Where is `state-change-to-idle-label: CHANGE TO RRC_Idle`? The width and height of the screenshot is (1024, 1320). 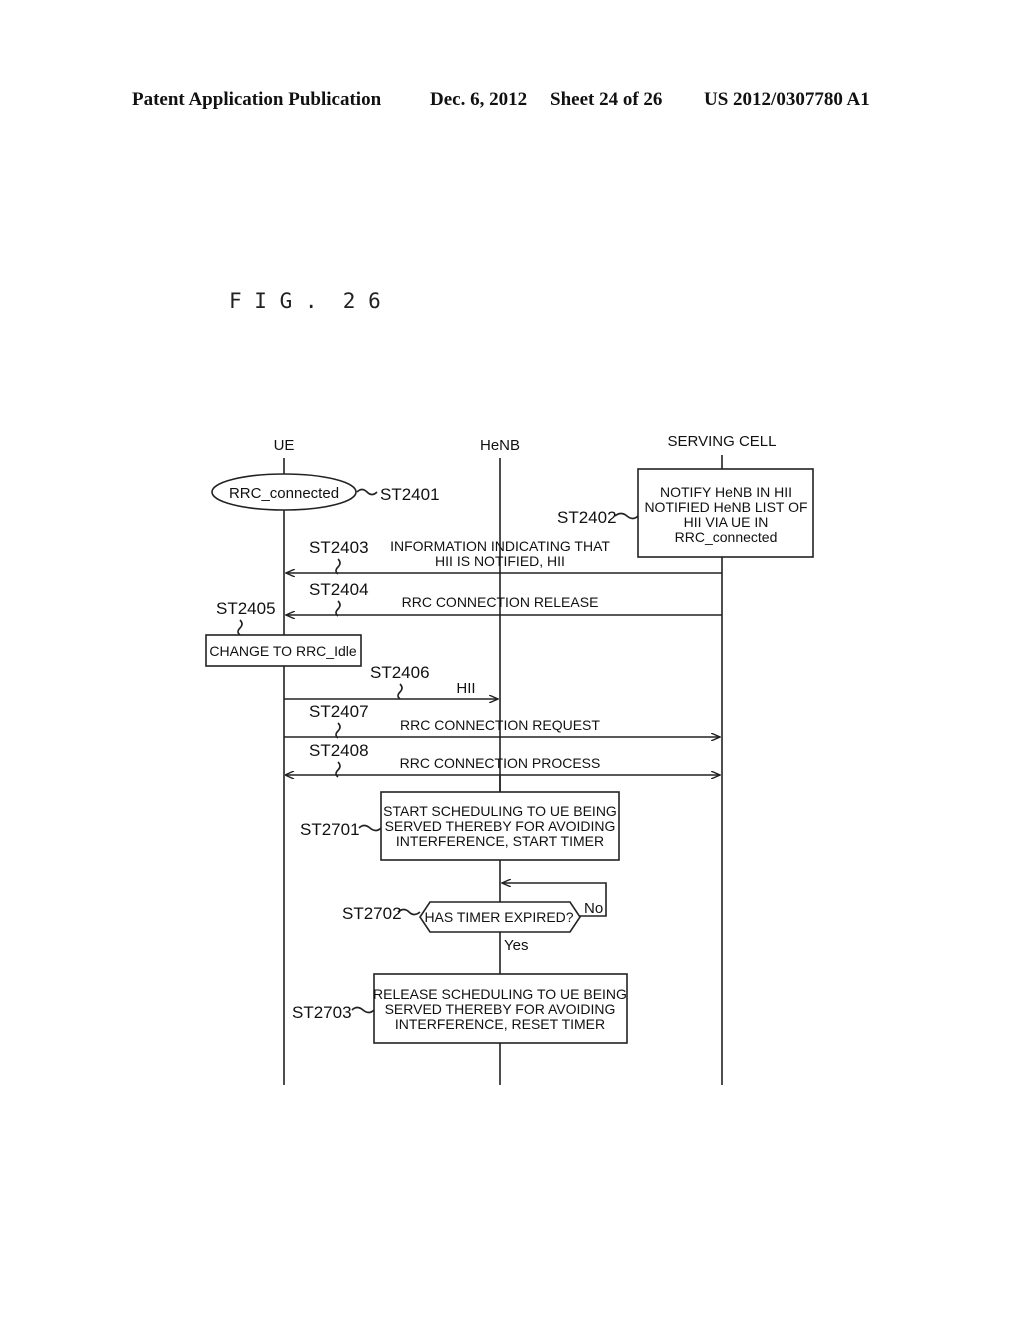
state-change-to-idle-label: CHANGE TO RRC_Idle is located at coordinates (283, 651).